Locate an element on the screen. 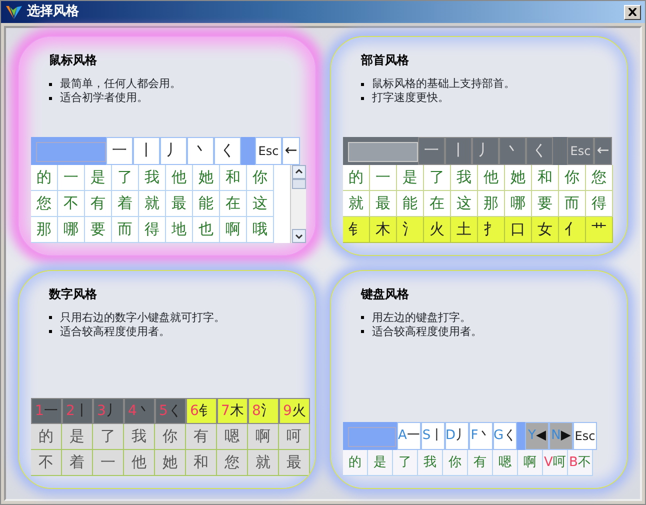 The width and height of the screenshot is (646, 505). stroke-key: 丶 is located at coordinates (200, 150).